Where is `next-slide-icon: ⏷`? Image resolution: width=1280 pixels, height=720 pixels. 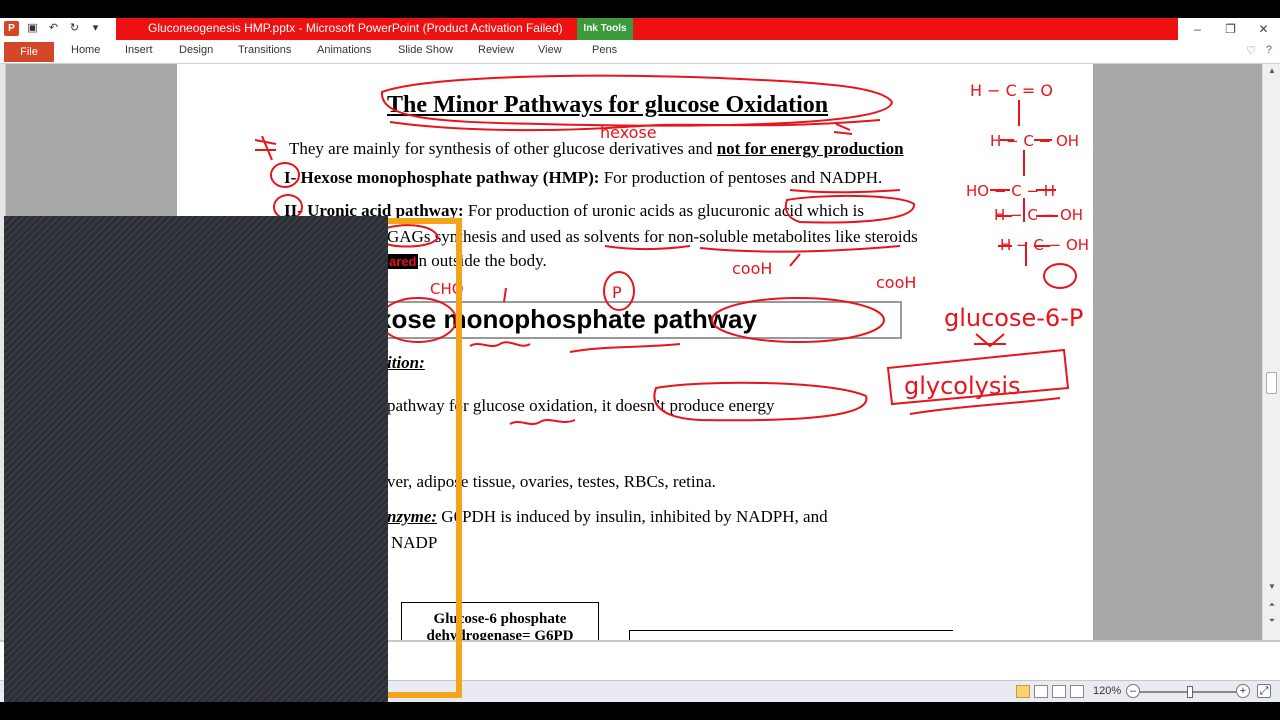
next-slide-icon: ⏷ is located at coordinates (1271, 621).